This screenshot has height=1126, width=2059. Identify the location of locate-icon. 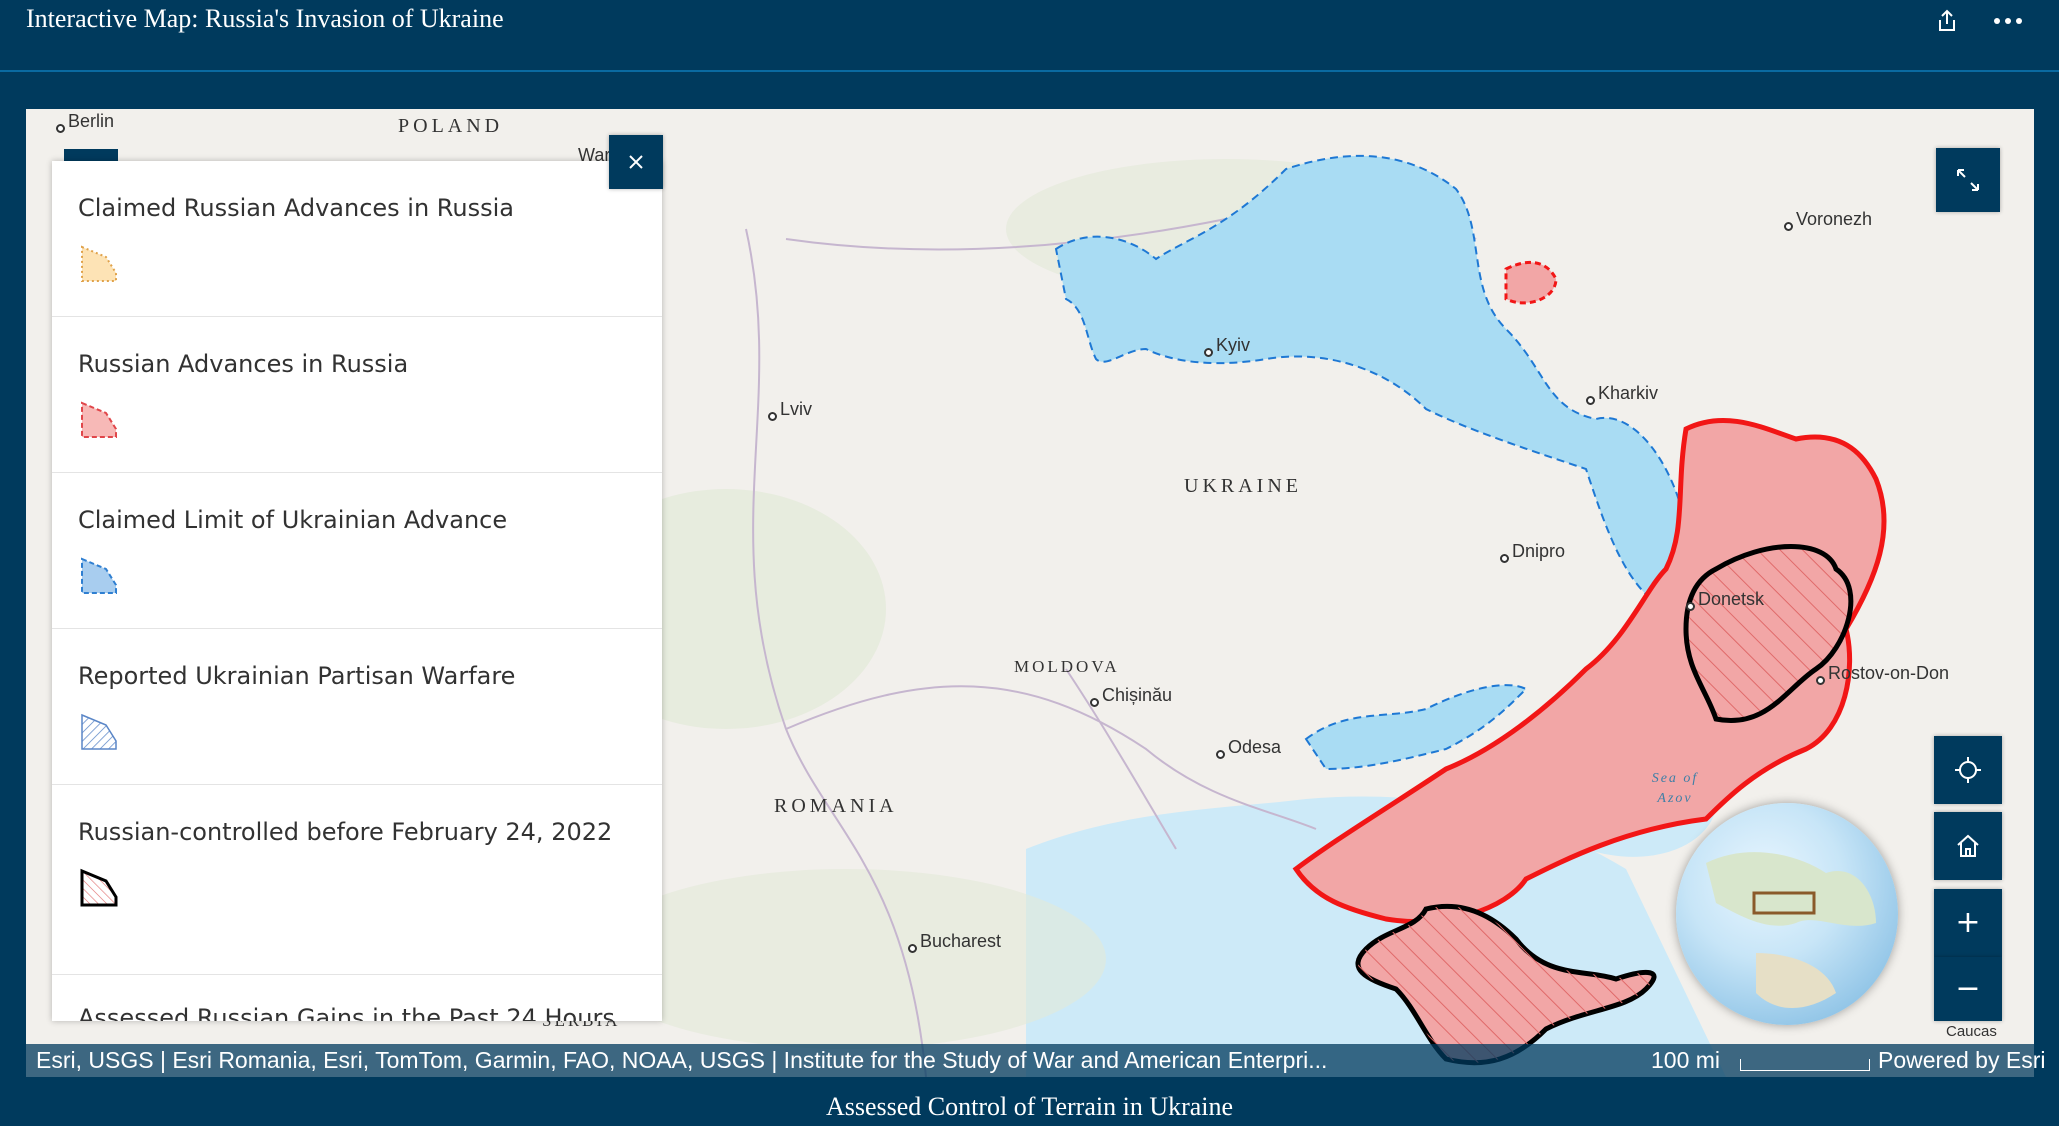
(1968, 770).